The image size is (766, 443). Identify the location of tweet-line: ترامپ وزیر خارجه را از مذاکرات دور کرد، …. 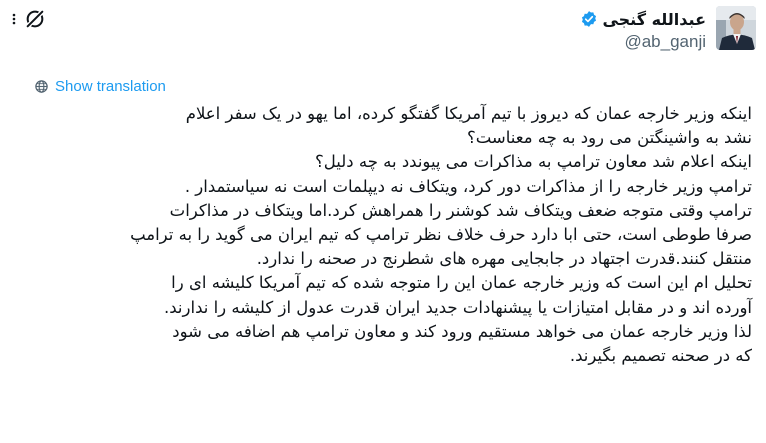
(468, 186).